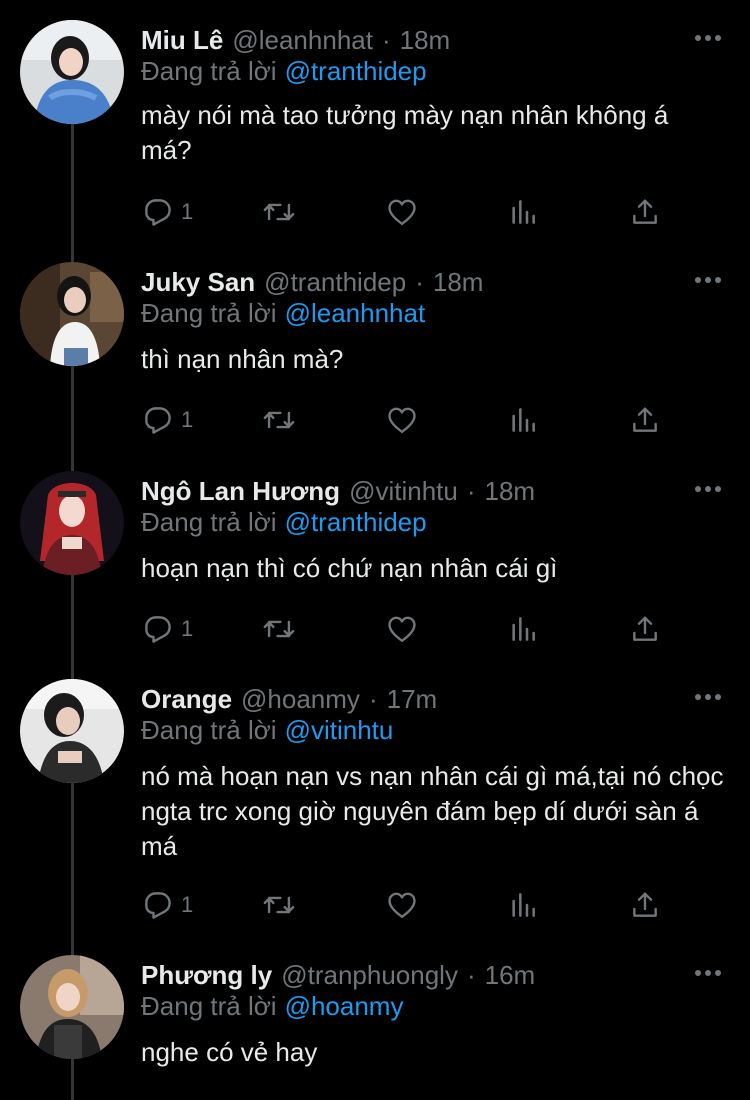  Describe the element at coordinates (339, 730) in the screenshot. I see `mention-link: @vitinhtu` at that location.